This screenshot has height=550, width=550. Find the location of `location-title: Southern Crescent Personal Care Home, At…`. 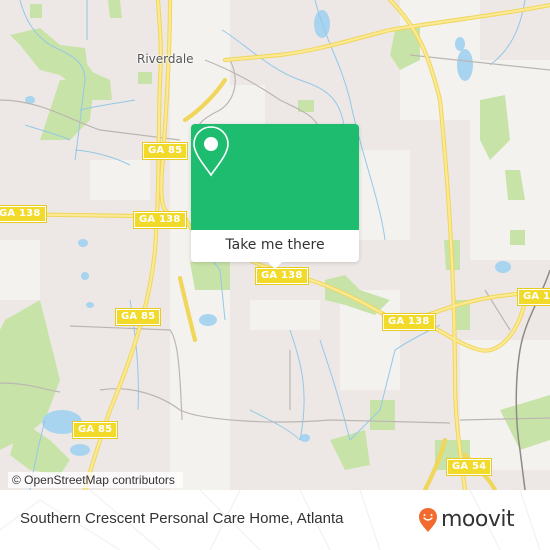

location-title: Southern Crescent Personal Care Home, At… is located at coordinates (182, 518).